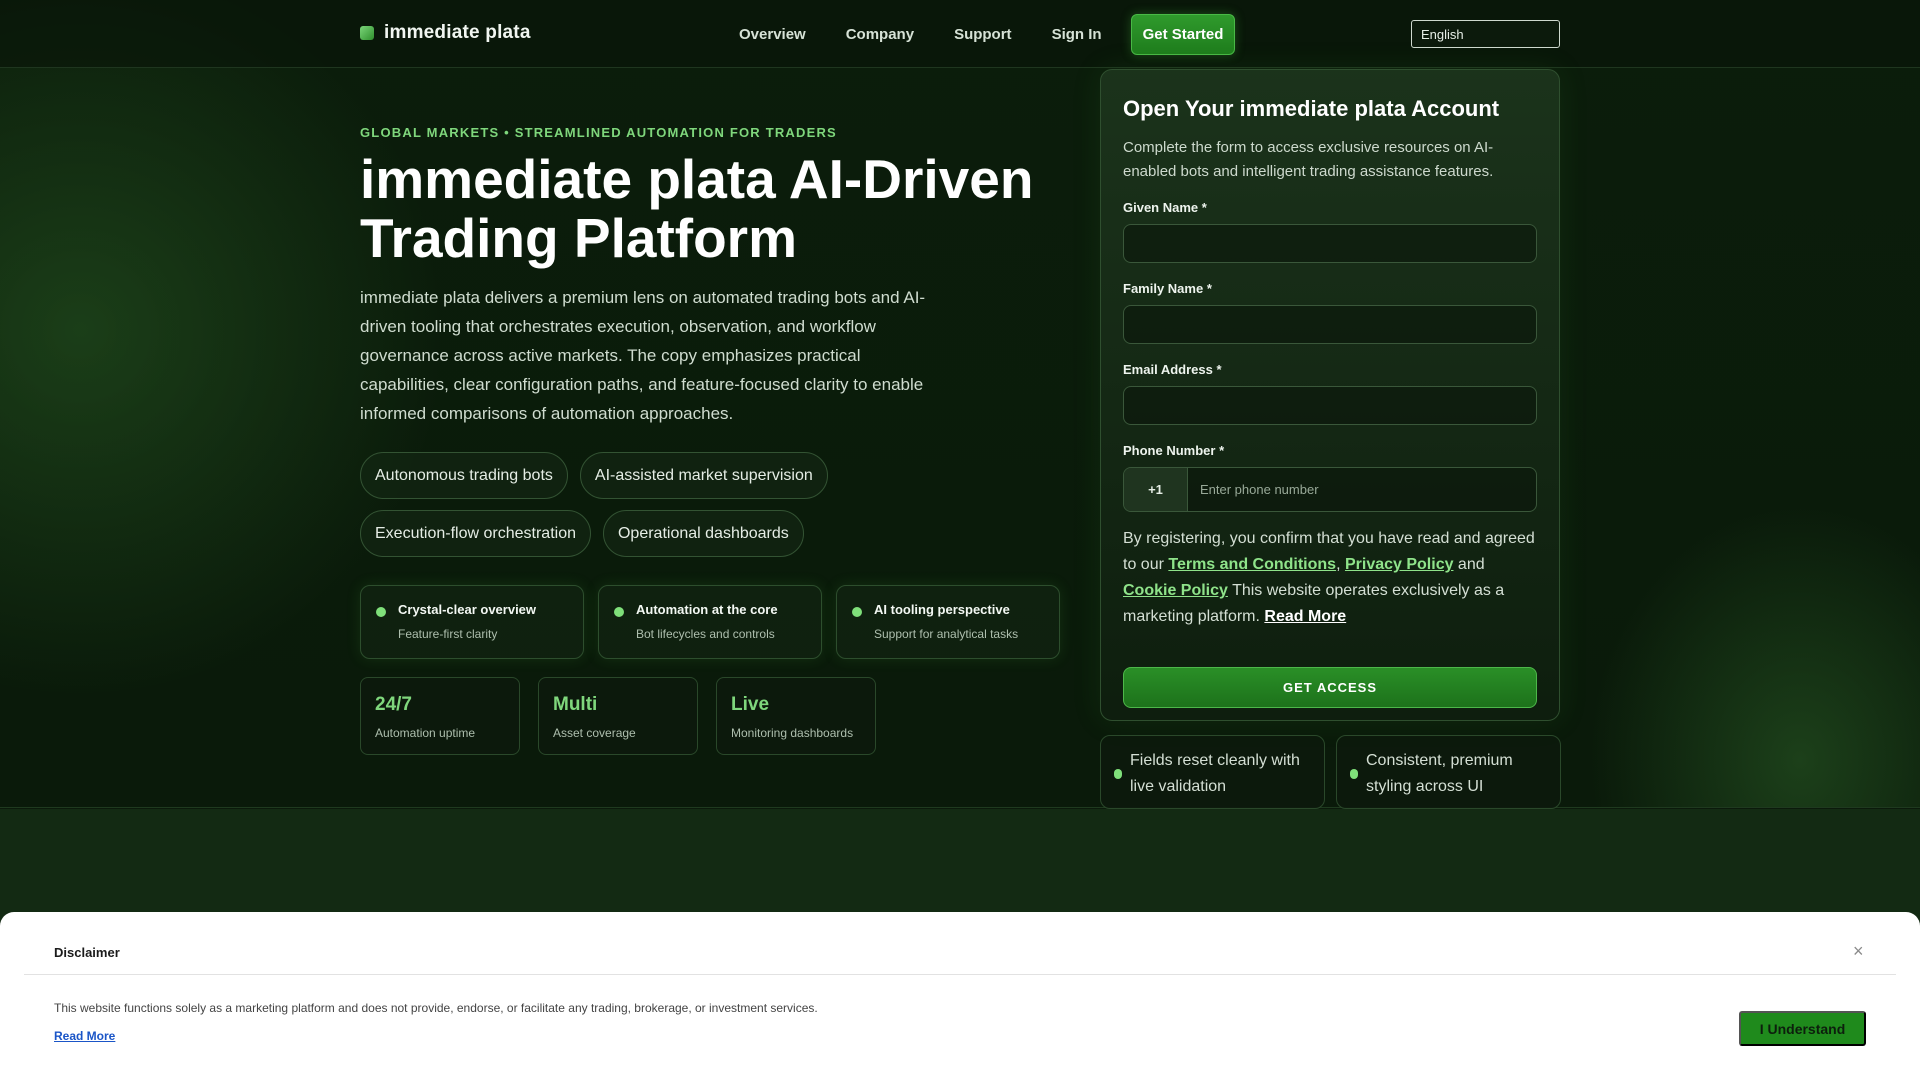 This screenshot has height=1080, width=1920. What do you see at coordinates (960, 974) in the screenshot?
I see `divider` at bounding box center [960, 974].